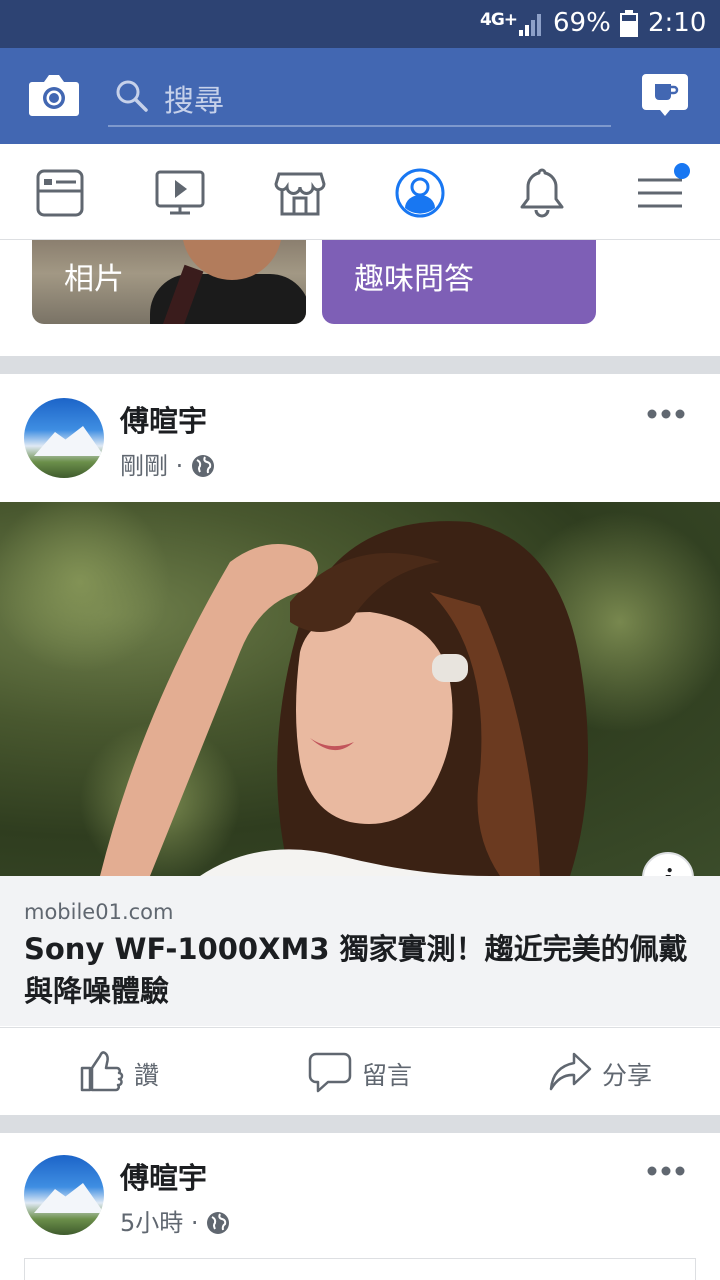 The image size is (720, 1280). I want to click on notifications-icon, so click(542, 193).